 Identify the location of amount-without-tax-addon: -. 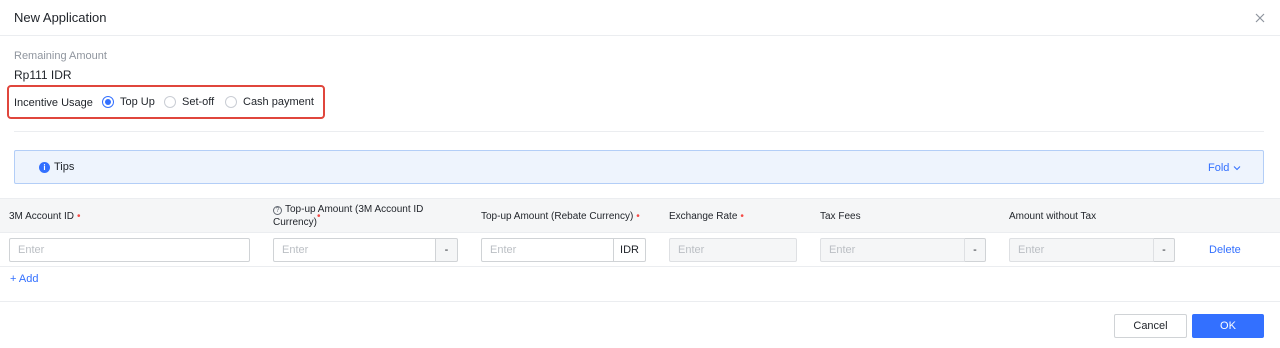
(1164, 250).